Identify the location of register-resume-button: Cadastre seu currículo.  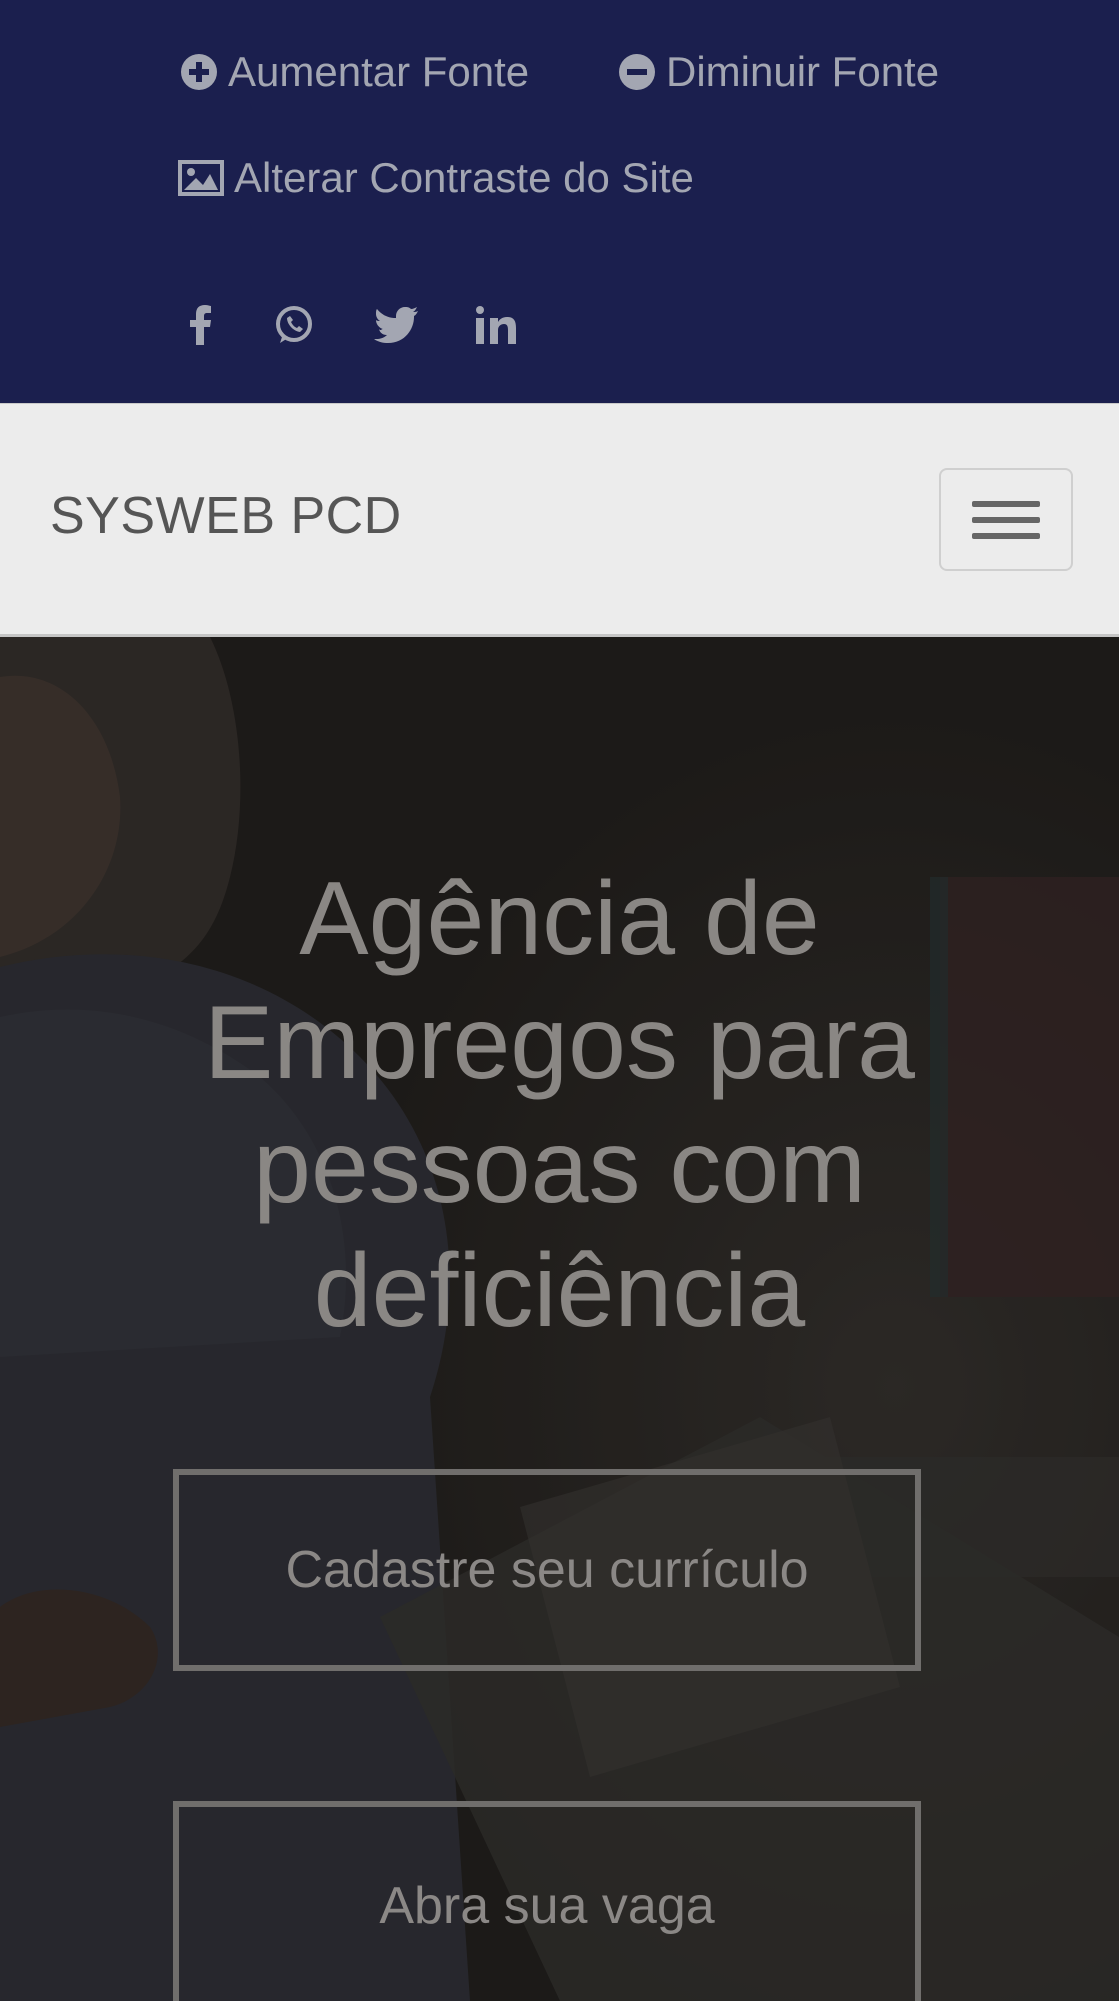
(547, 1570).